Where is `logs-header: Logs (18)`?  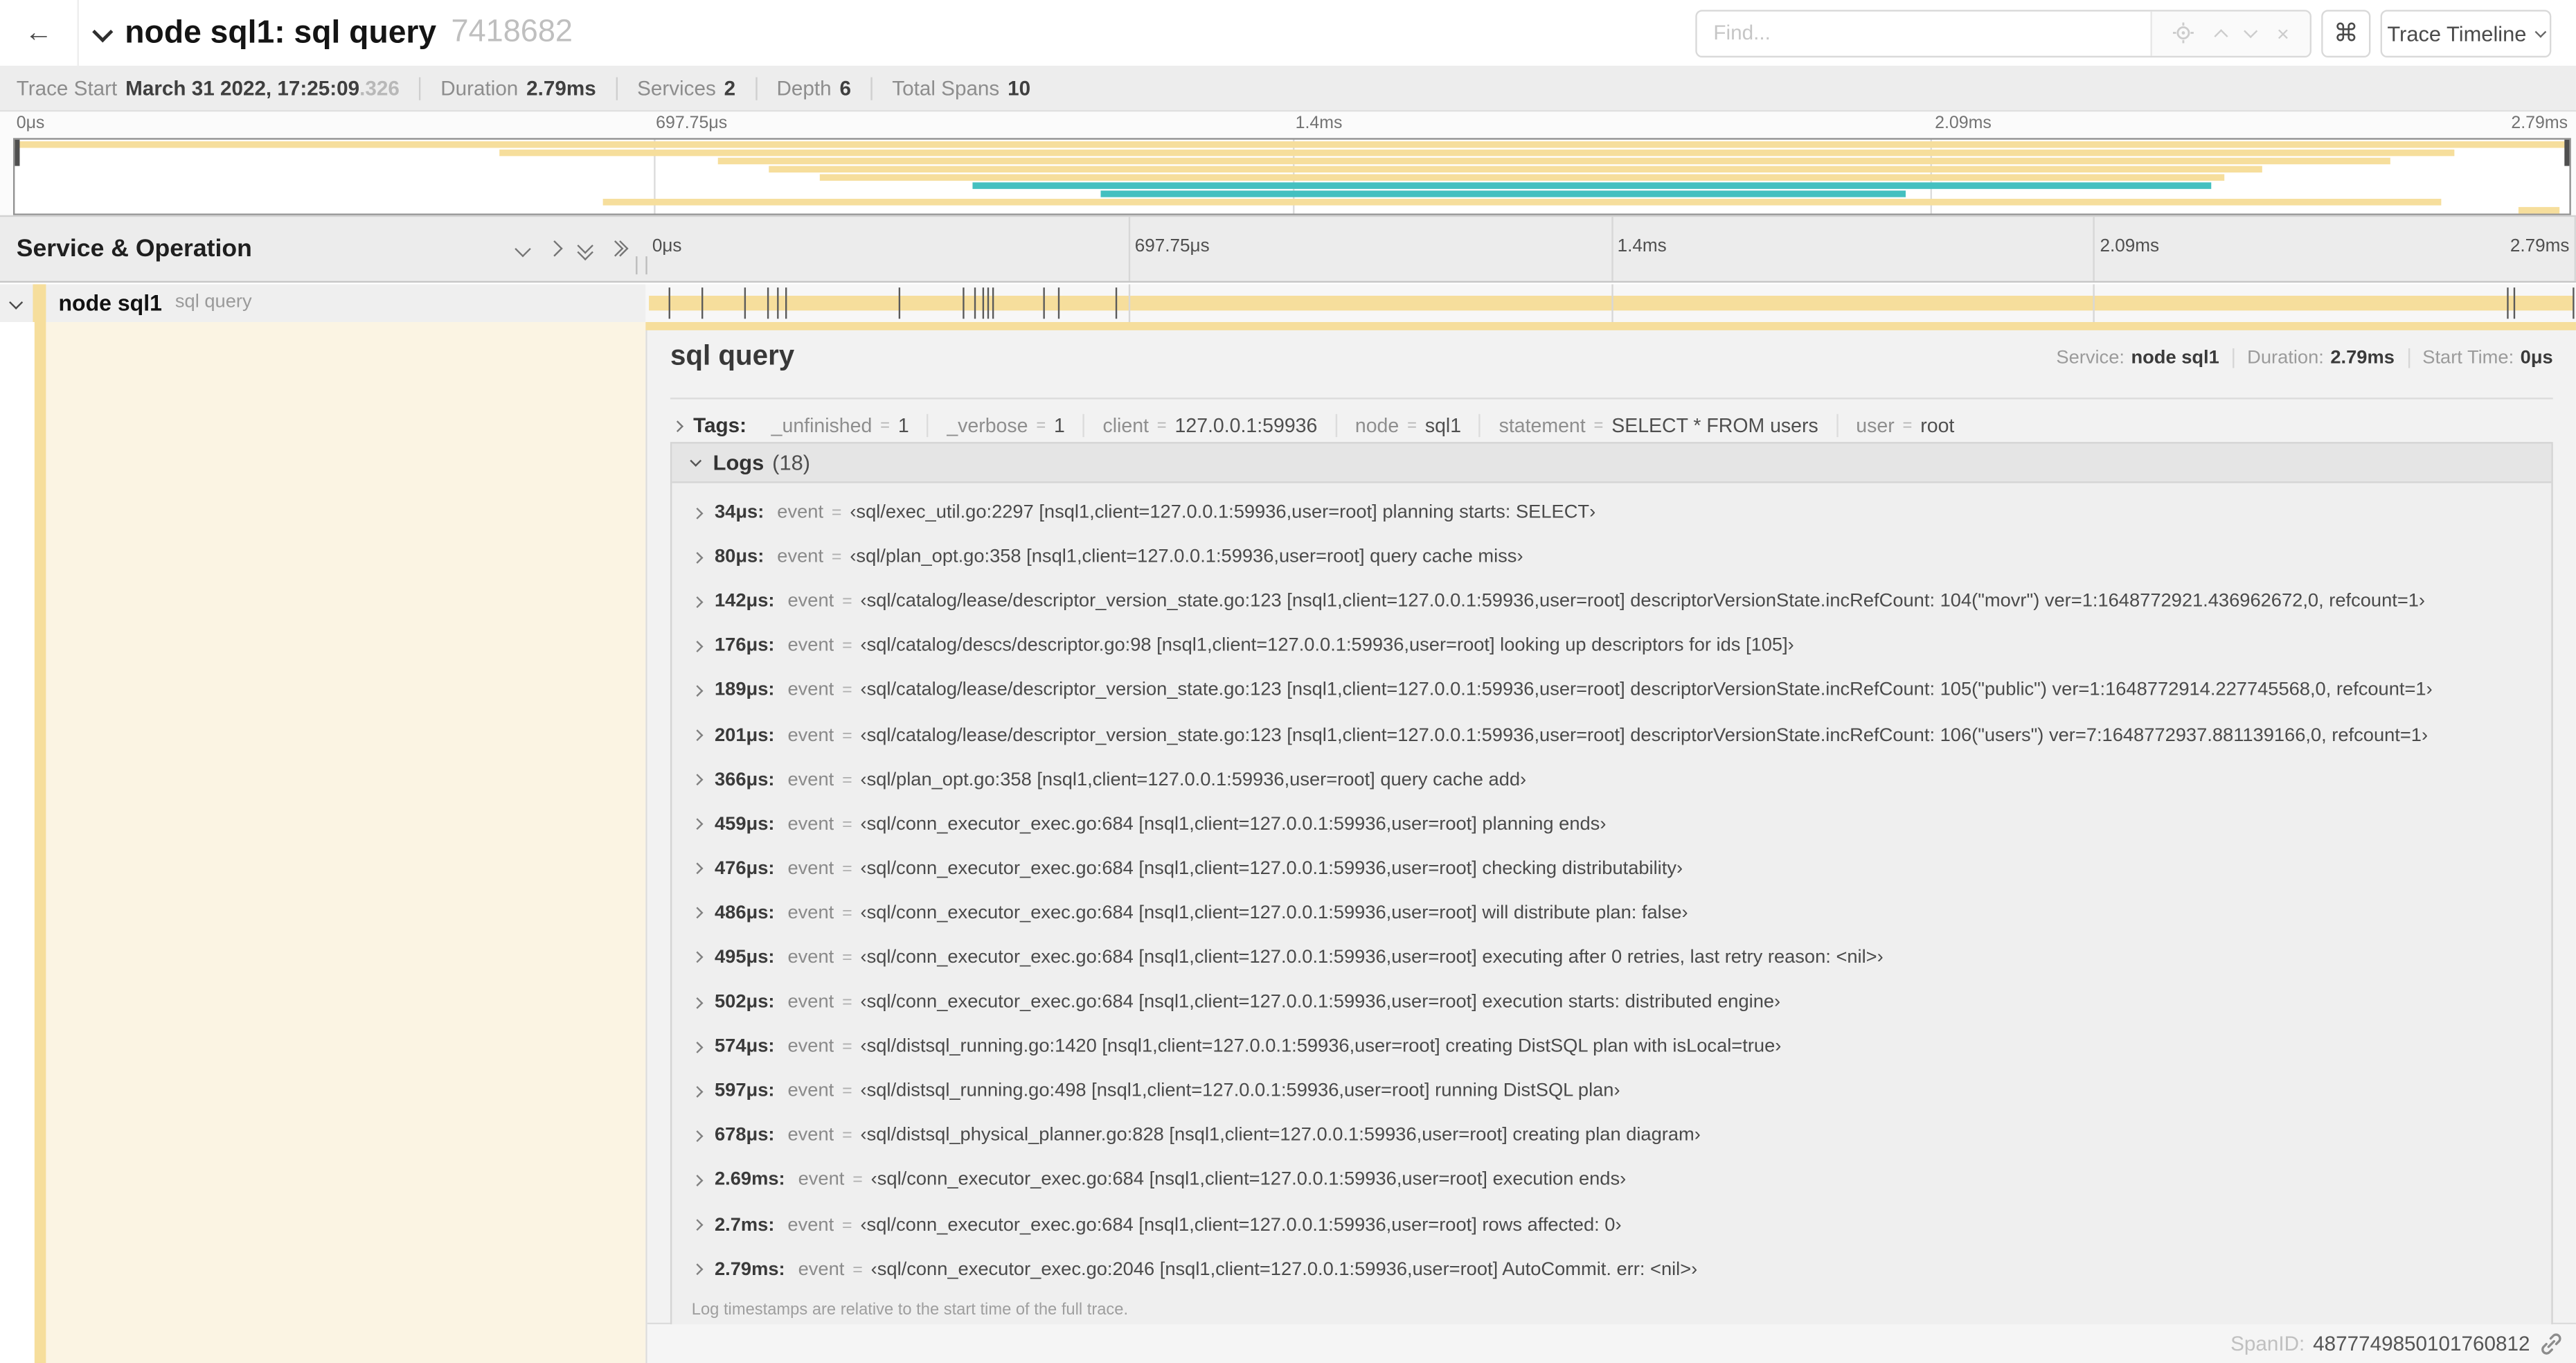 logs-header: Logs (18) is located at coordinates (1612, 463).